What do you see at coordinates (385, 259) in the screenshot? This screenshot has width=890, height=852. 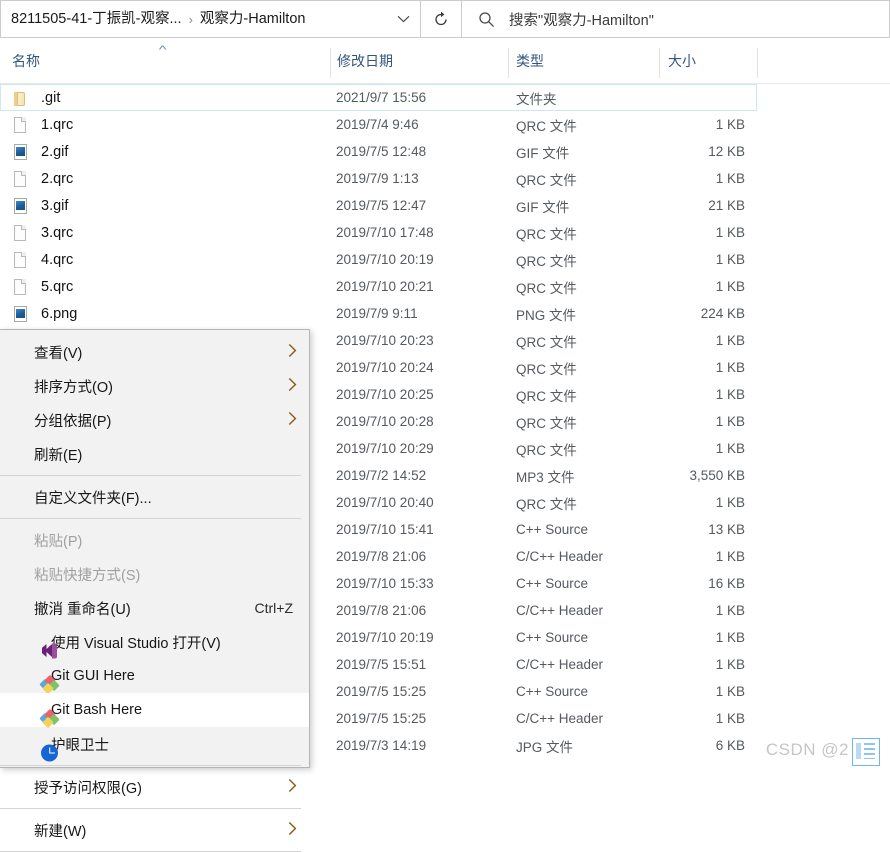 I see `file-date-cell: 2019/7/10 20:19` at bounding box center [385, 259].